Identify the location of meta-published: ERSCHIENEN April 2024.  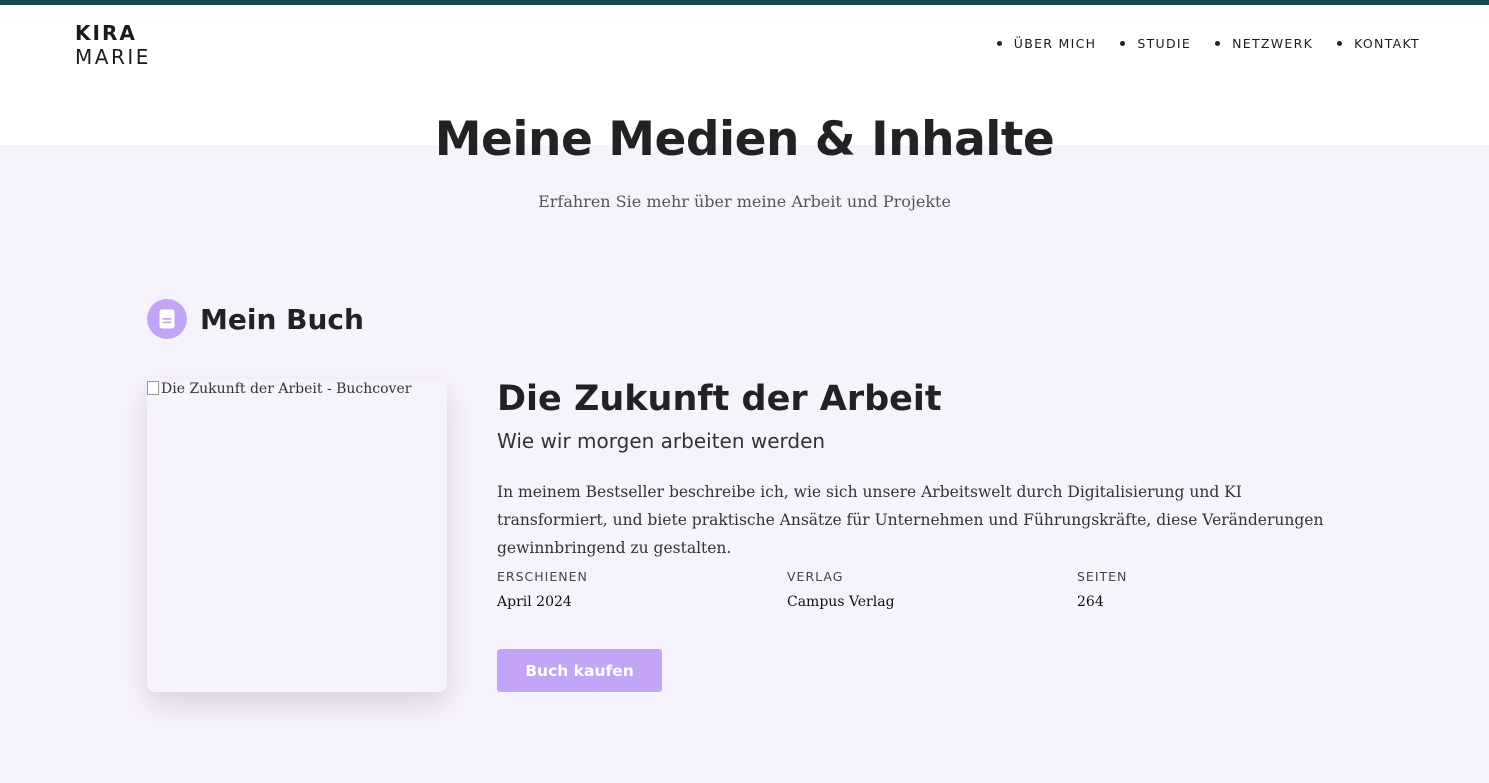
(627, 589).